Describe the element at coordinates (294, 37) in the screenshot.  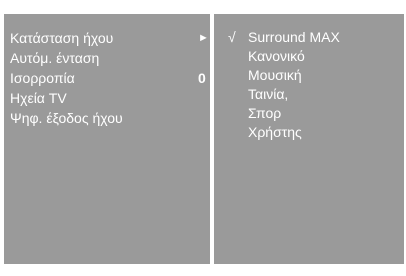
I see `option-label: Surround MAX` at that location.